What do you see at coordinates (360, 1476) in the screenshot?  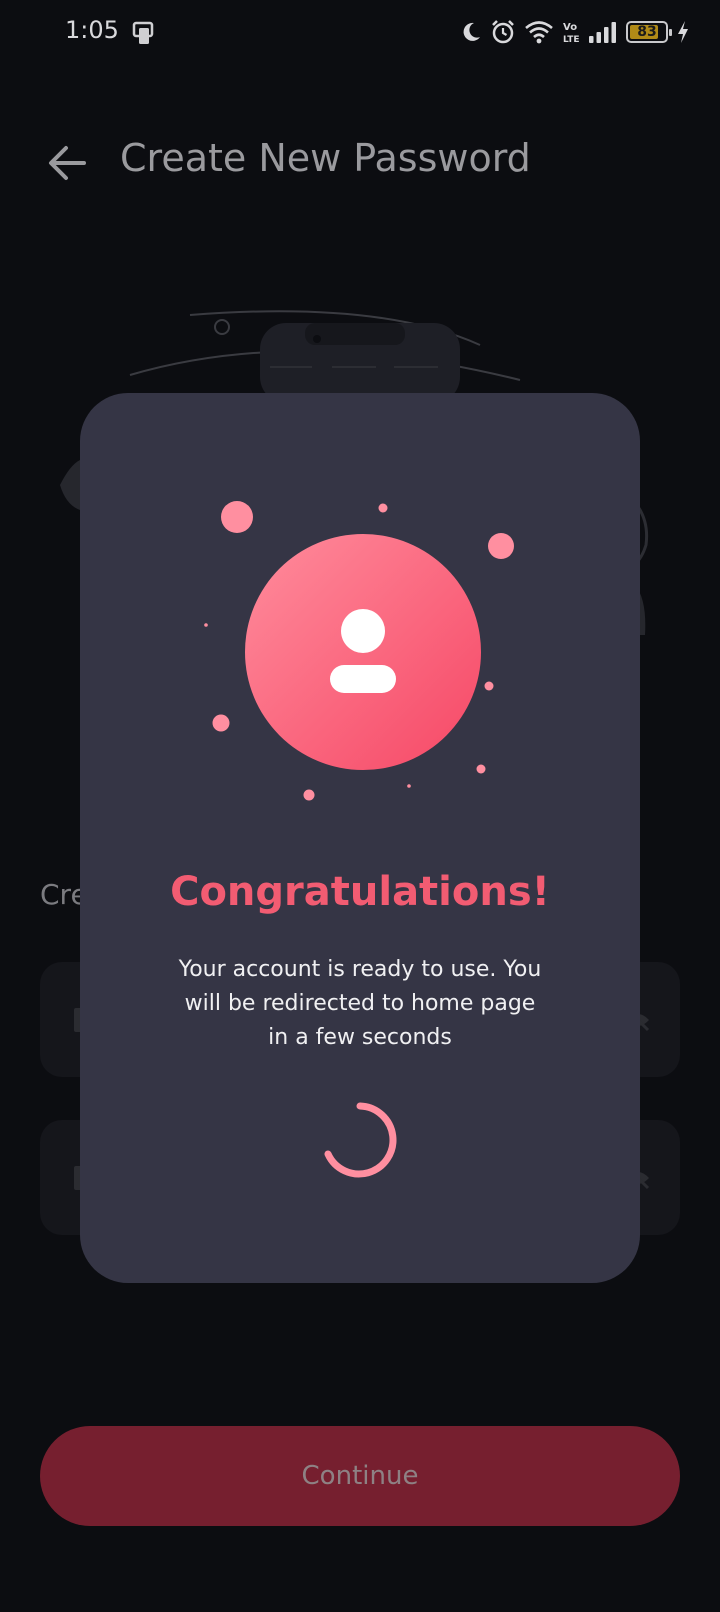 I see `continue-button: Continue` at bounding box center [360, 1476].